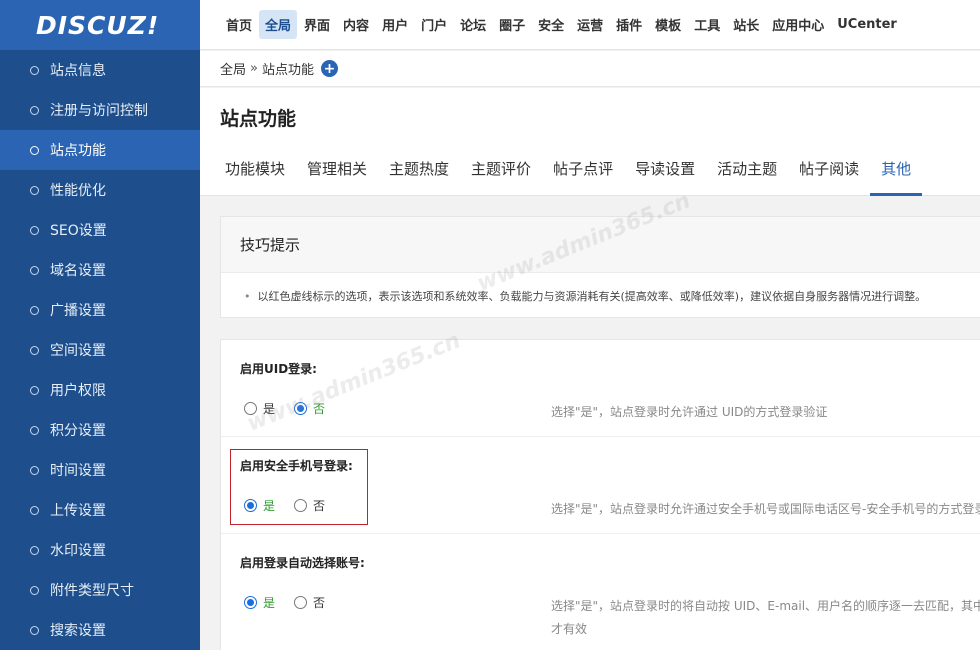 The height and width of the screenshot is (650, 980). I want to click on setting-label: 启用UID登录:, so click(278, 369).